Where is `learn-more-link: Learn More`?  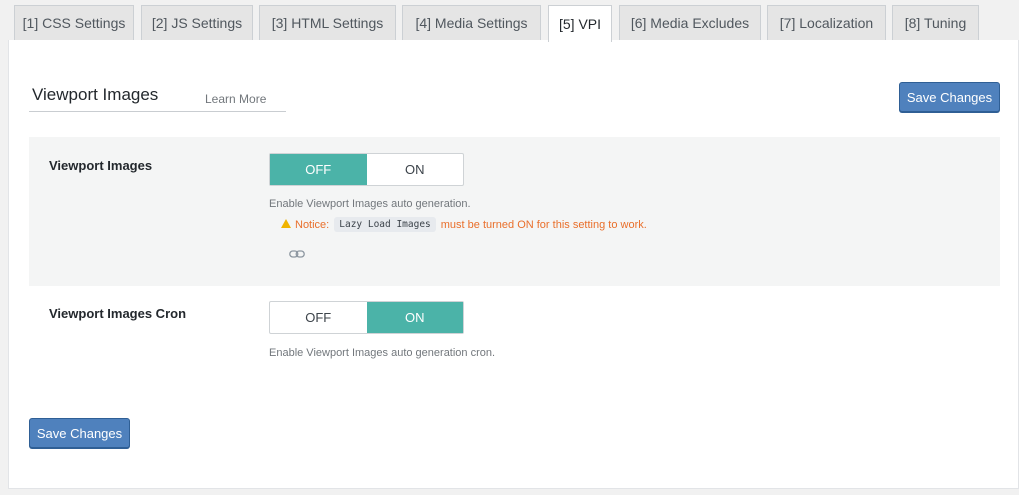
learn-more-link: Learn More is located at coordinates (235, 99).